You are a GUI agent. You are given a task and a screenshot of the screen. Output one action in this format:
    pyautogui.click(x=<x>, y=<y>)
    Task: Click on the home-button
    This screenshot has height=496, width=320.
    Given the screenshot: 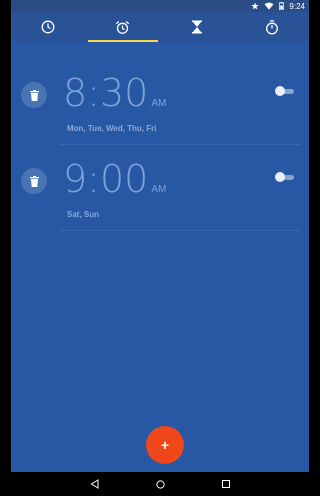 What is the action you would take?
    pyautogui.click(x=160, y=484)
    